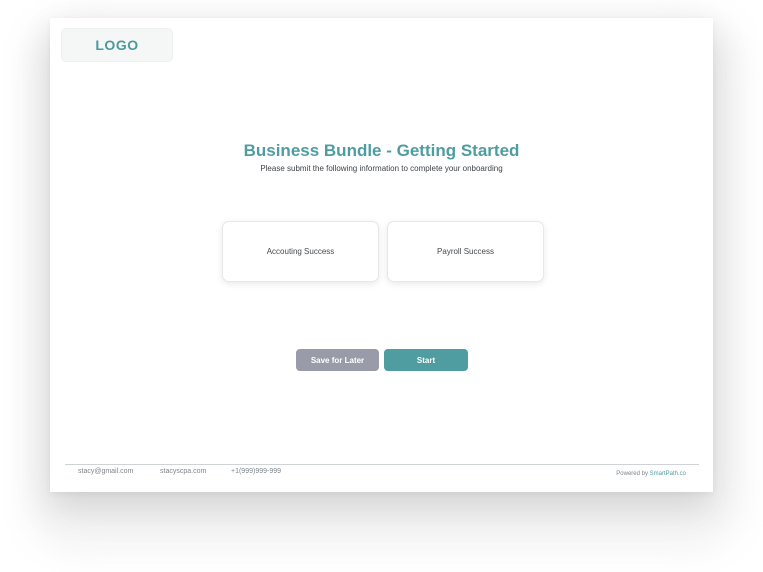 Image resolution: width=763 pixels, height=572 pixels. I want to click on footer-divider, so click(382, 464).